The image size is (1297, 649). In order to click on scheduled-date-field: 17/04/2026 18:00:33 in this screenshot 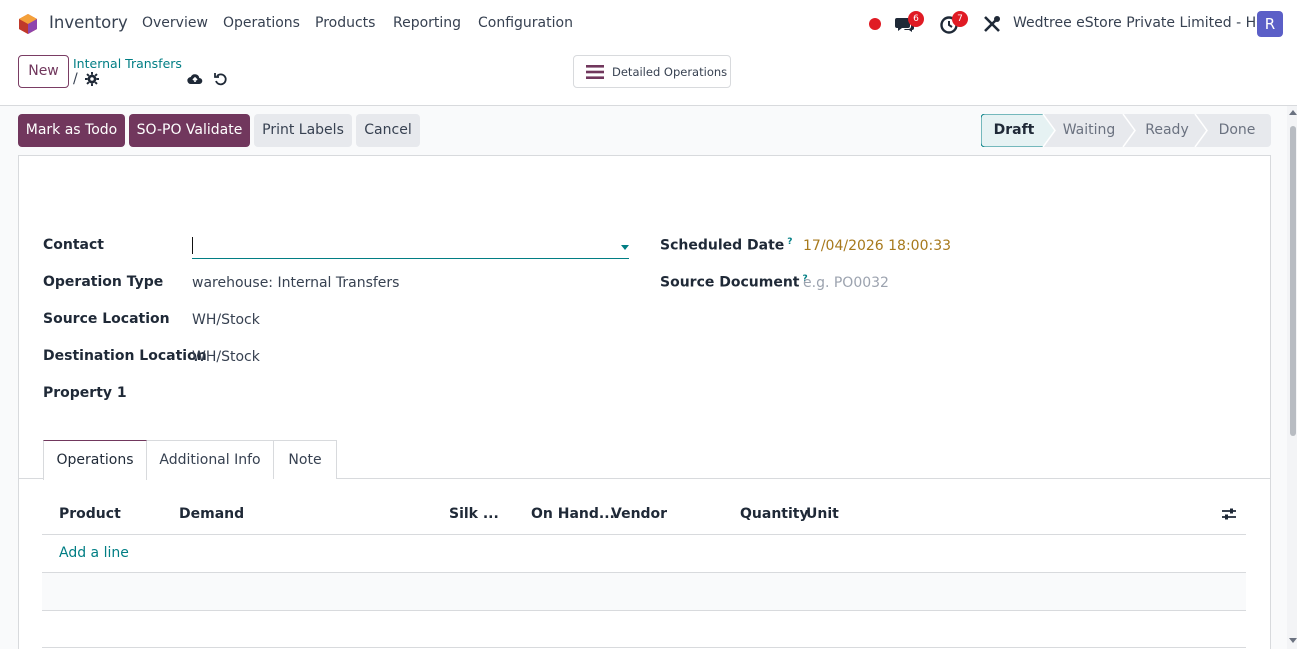, I will do `click(877, 246)`.